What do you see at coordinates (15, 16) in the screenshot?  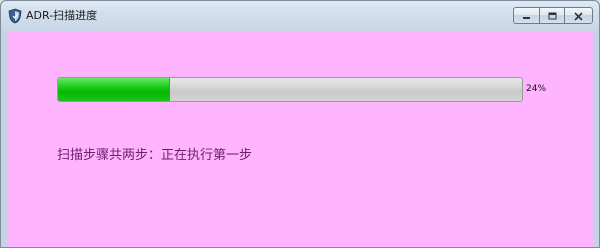 I see `app-shield-icon` at bounding box center [15, 16].